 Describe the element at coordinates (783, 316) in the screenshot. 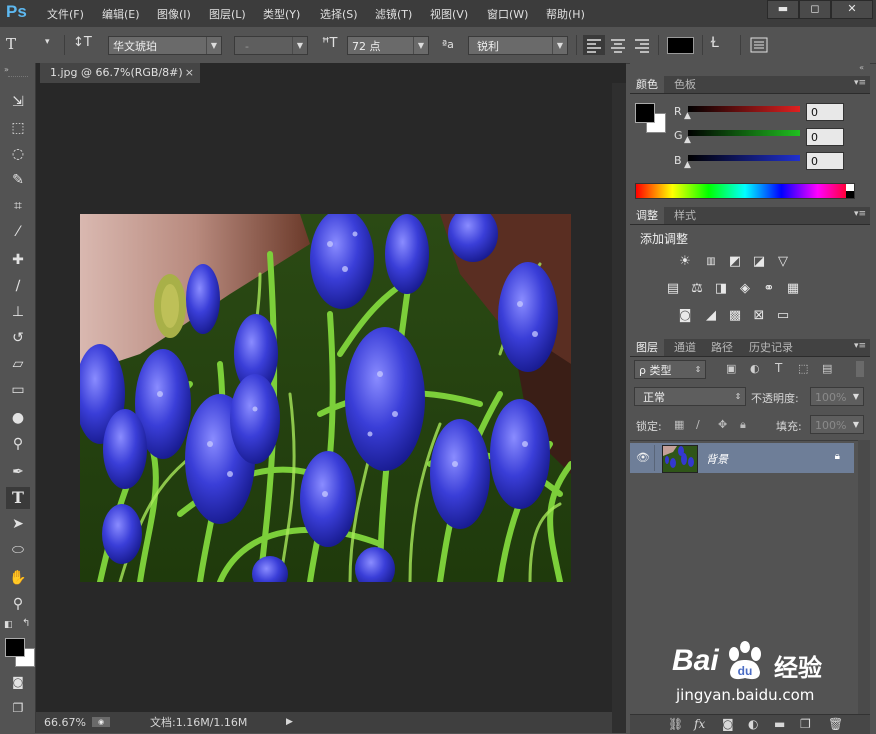

I see `gradient-map-icon: ▭` at that location.